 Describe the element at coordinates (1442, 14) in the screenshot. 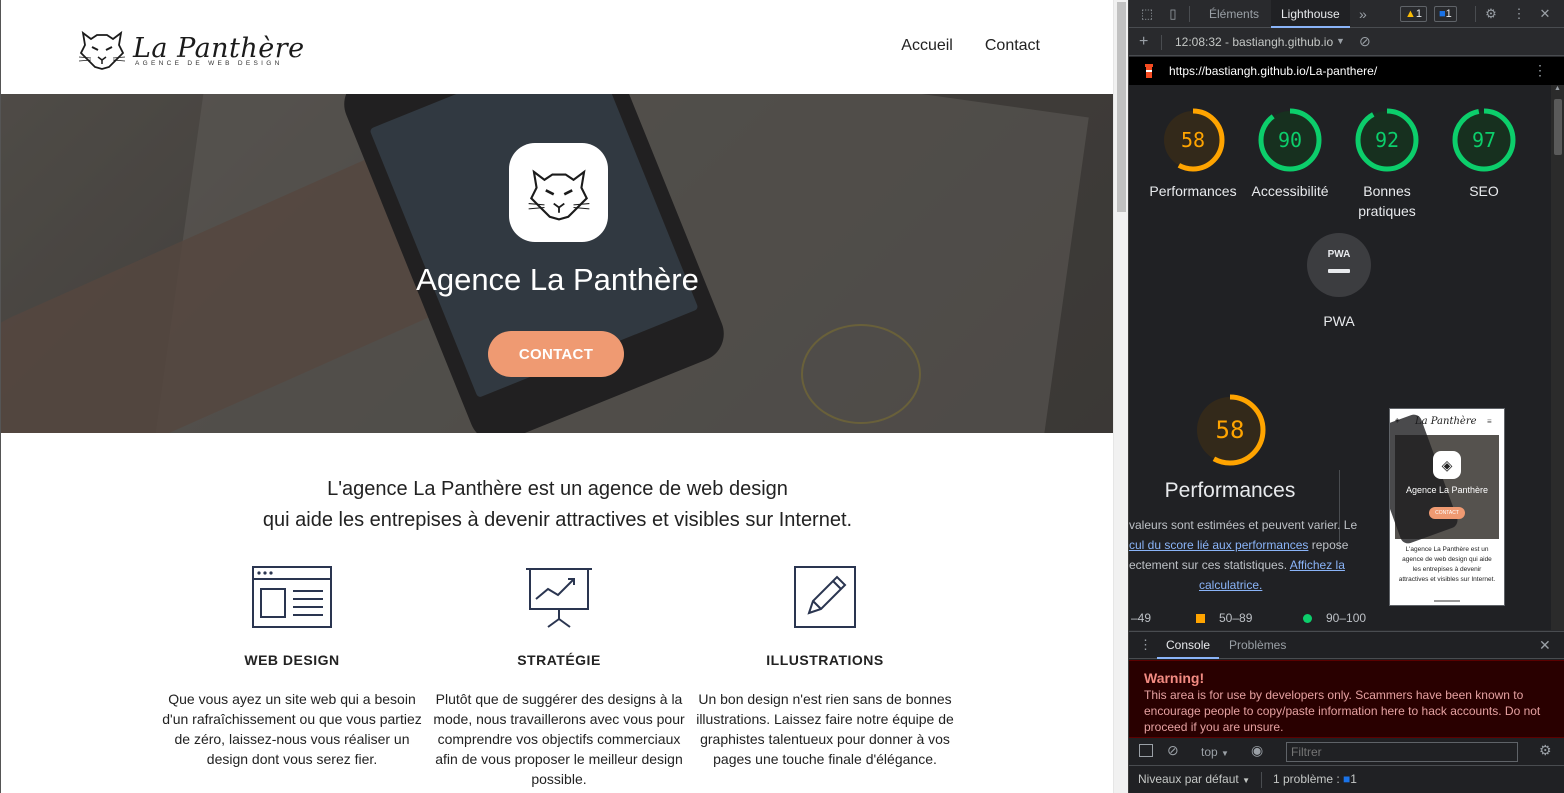

I see `message-icon: ■` at that location.